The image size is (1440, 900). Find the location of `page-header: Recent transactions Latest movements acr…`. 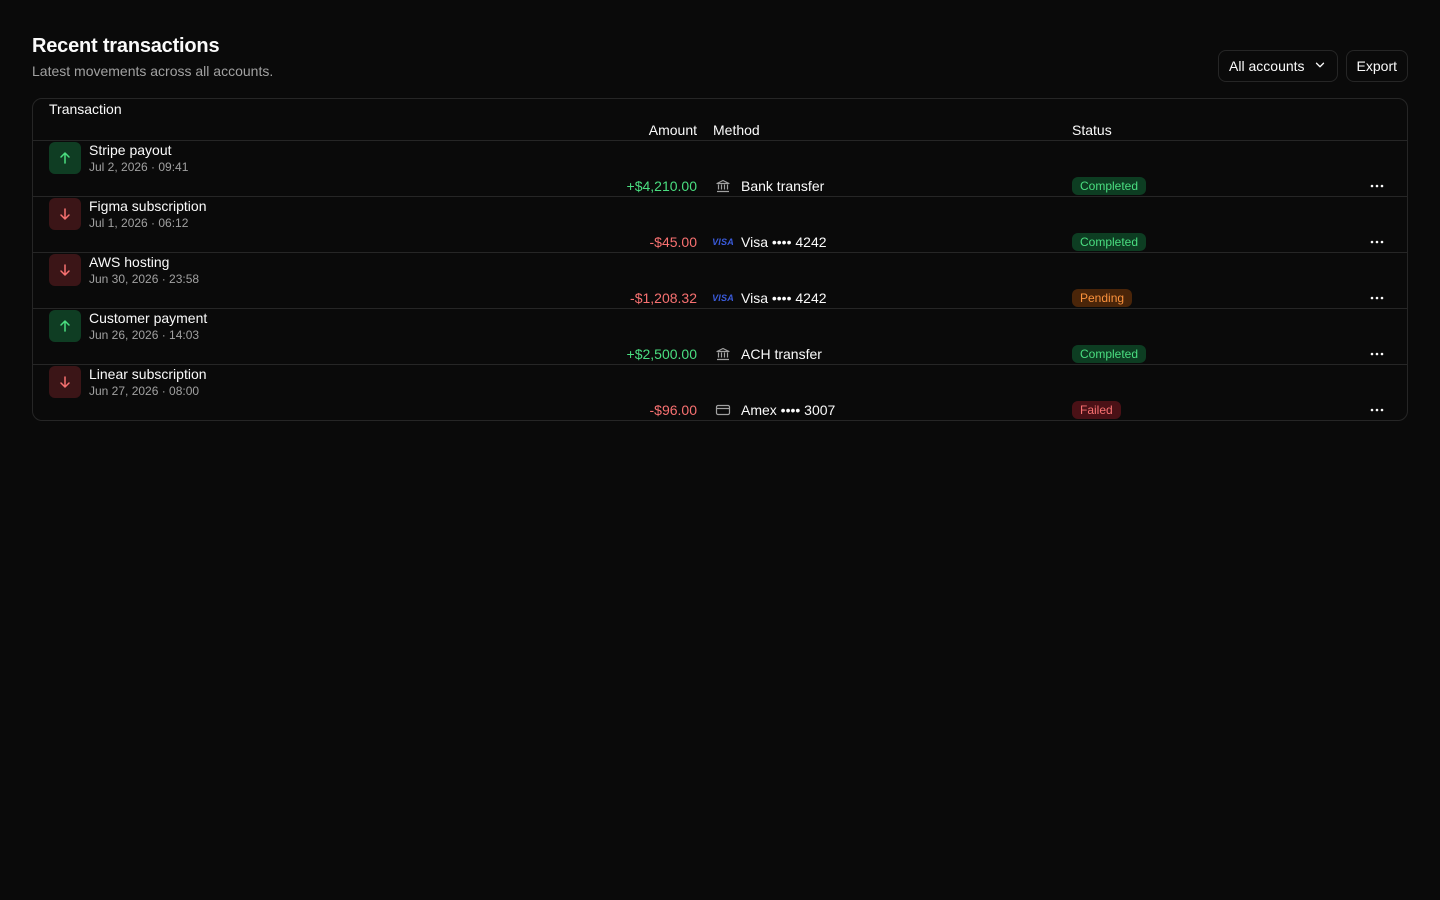

page-header: Recent transactions Latest movements acr… is located at coordinates (720, 49).